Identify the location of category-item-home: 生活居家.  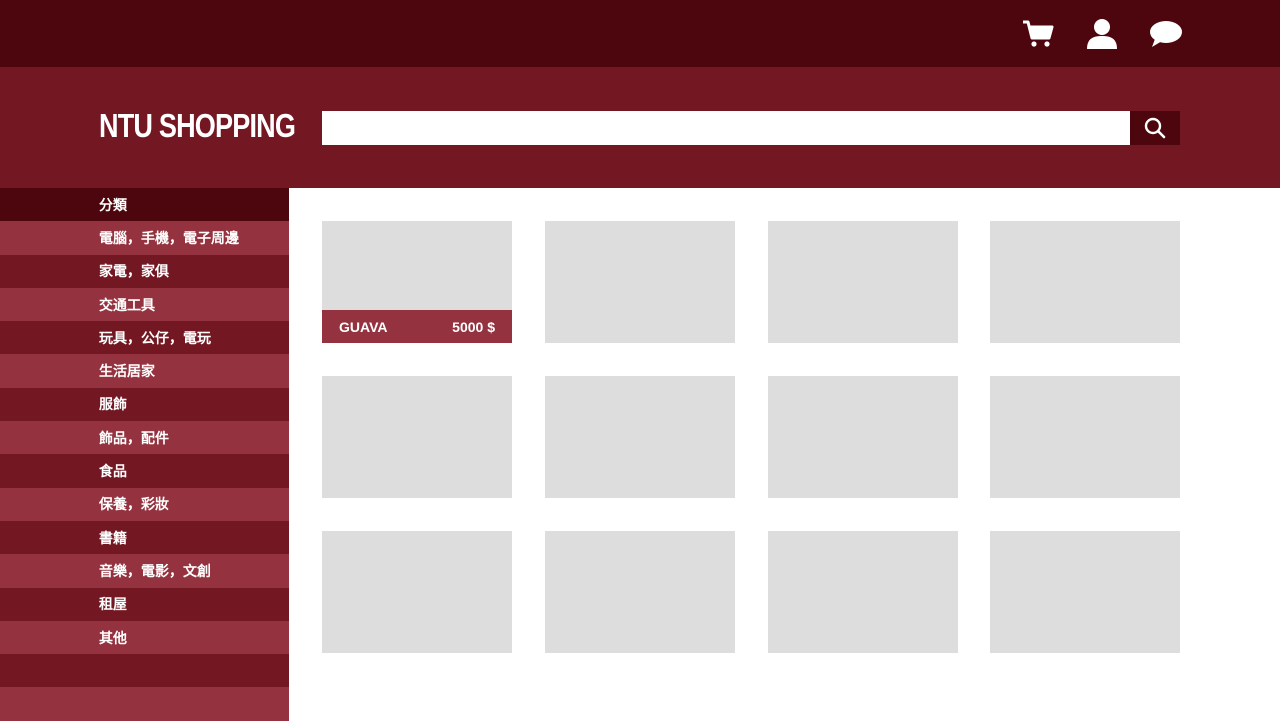
(144, 371).